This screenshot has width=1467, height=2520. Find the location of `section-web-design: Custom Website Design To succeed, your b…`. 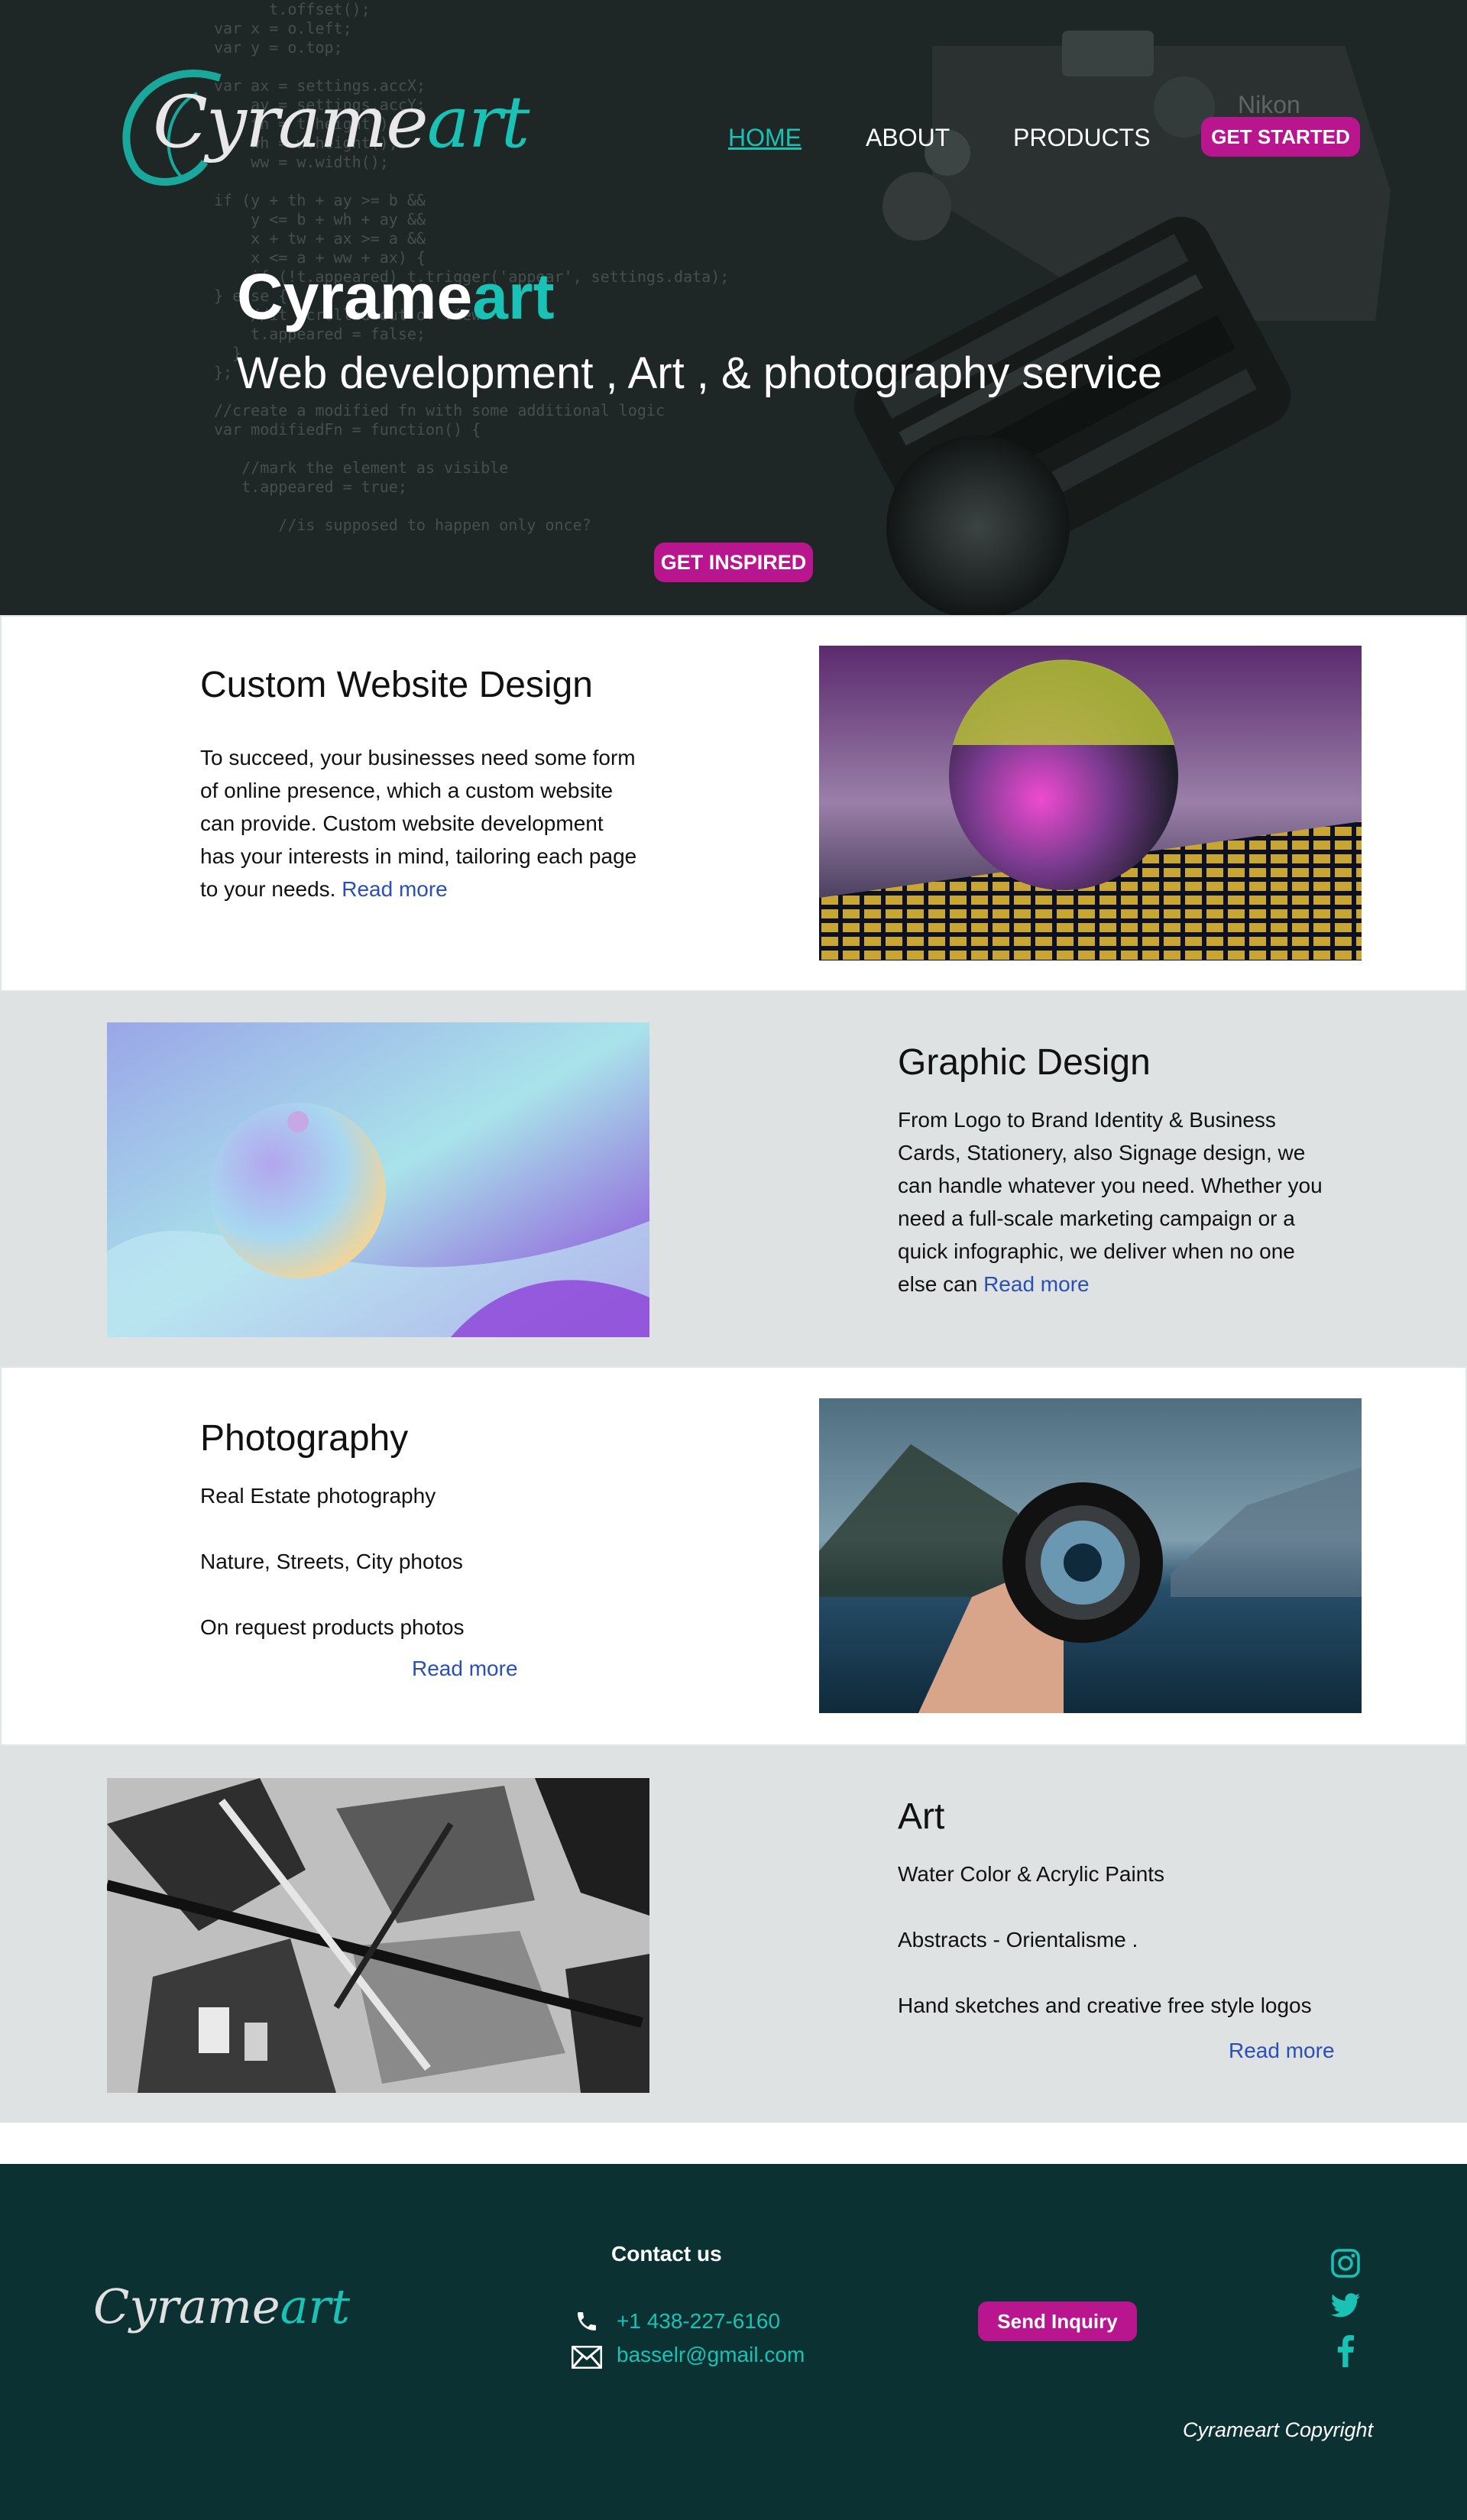

section-web-design: Custom Website Design To succeed, your b… is located at coordinates (733, 803).